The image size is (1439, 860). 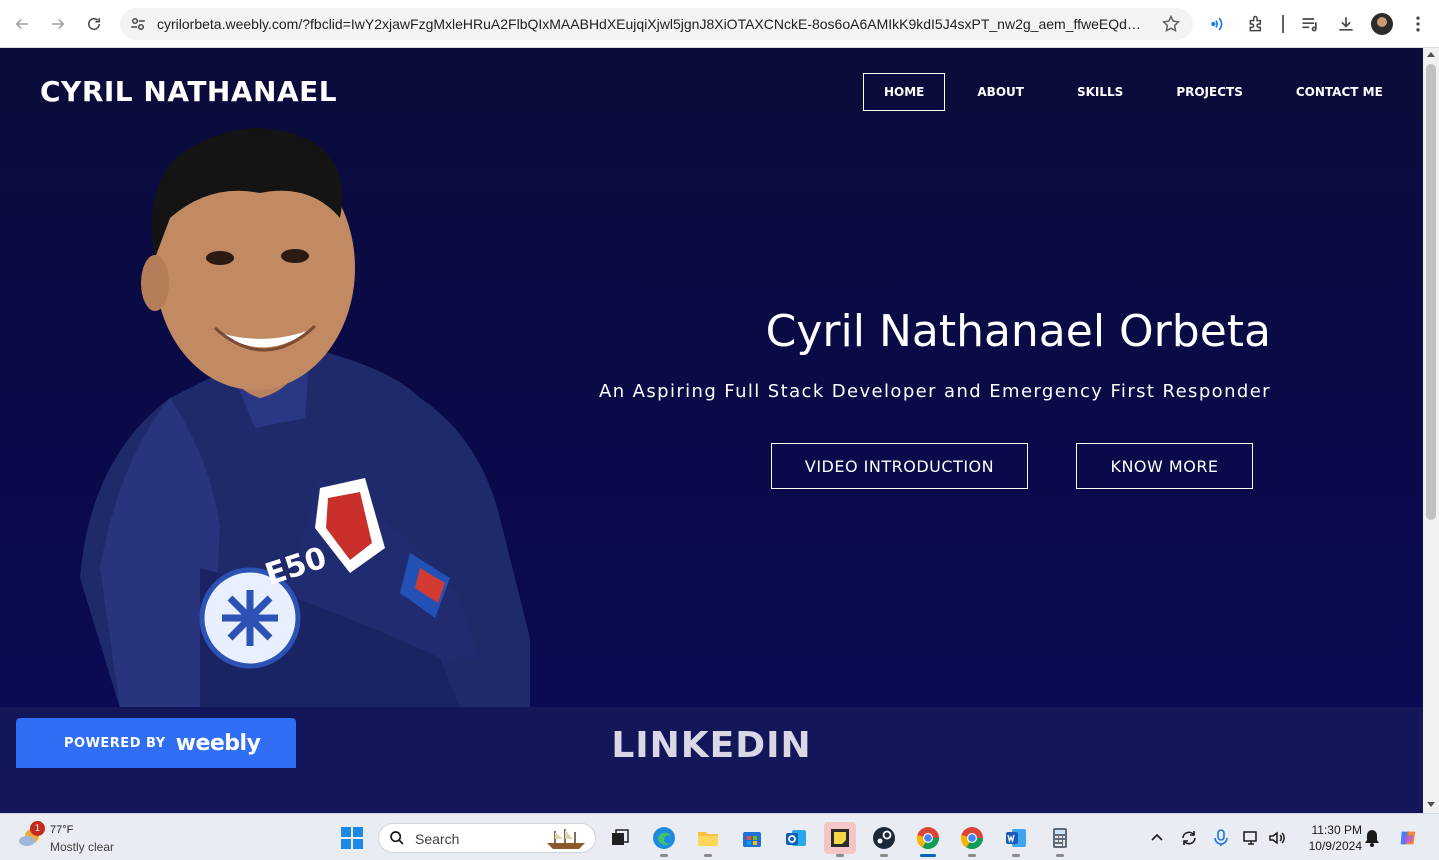 What do you see at coordinates (1310, 24) in the screenshot?
I see `reading-list-icon` at bounding box center [1310, 24].